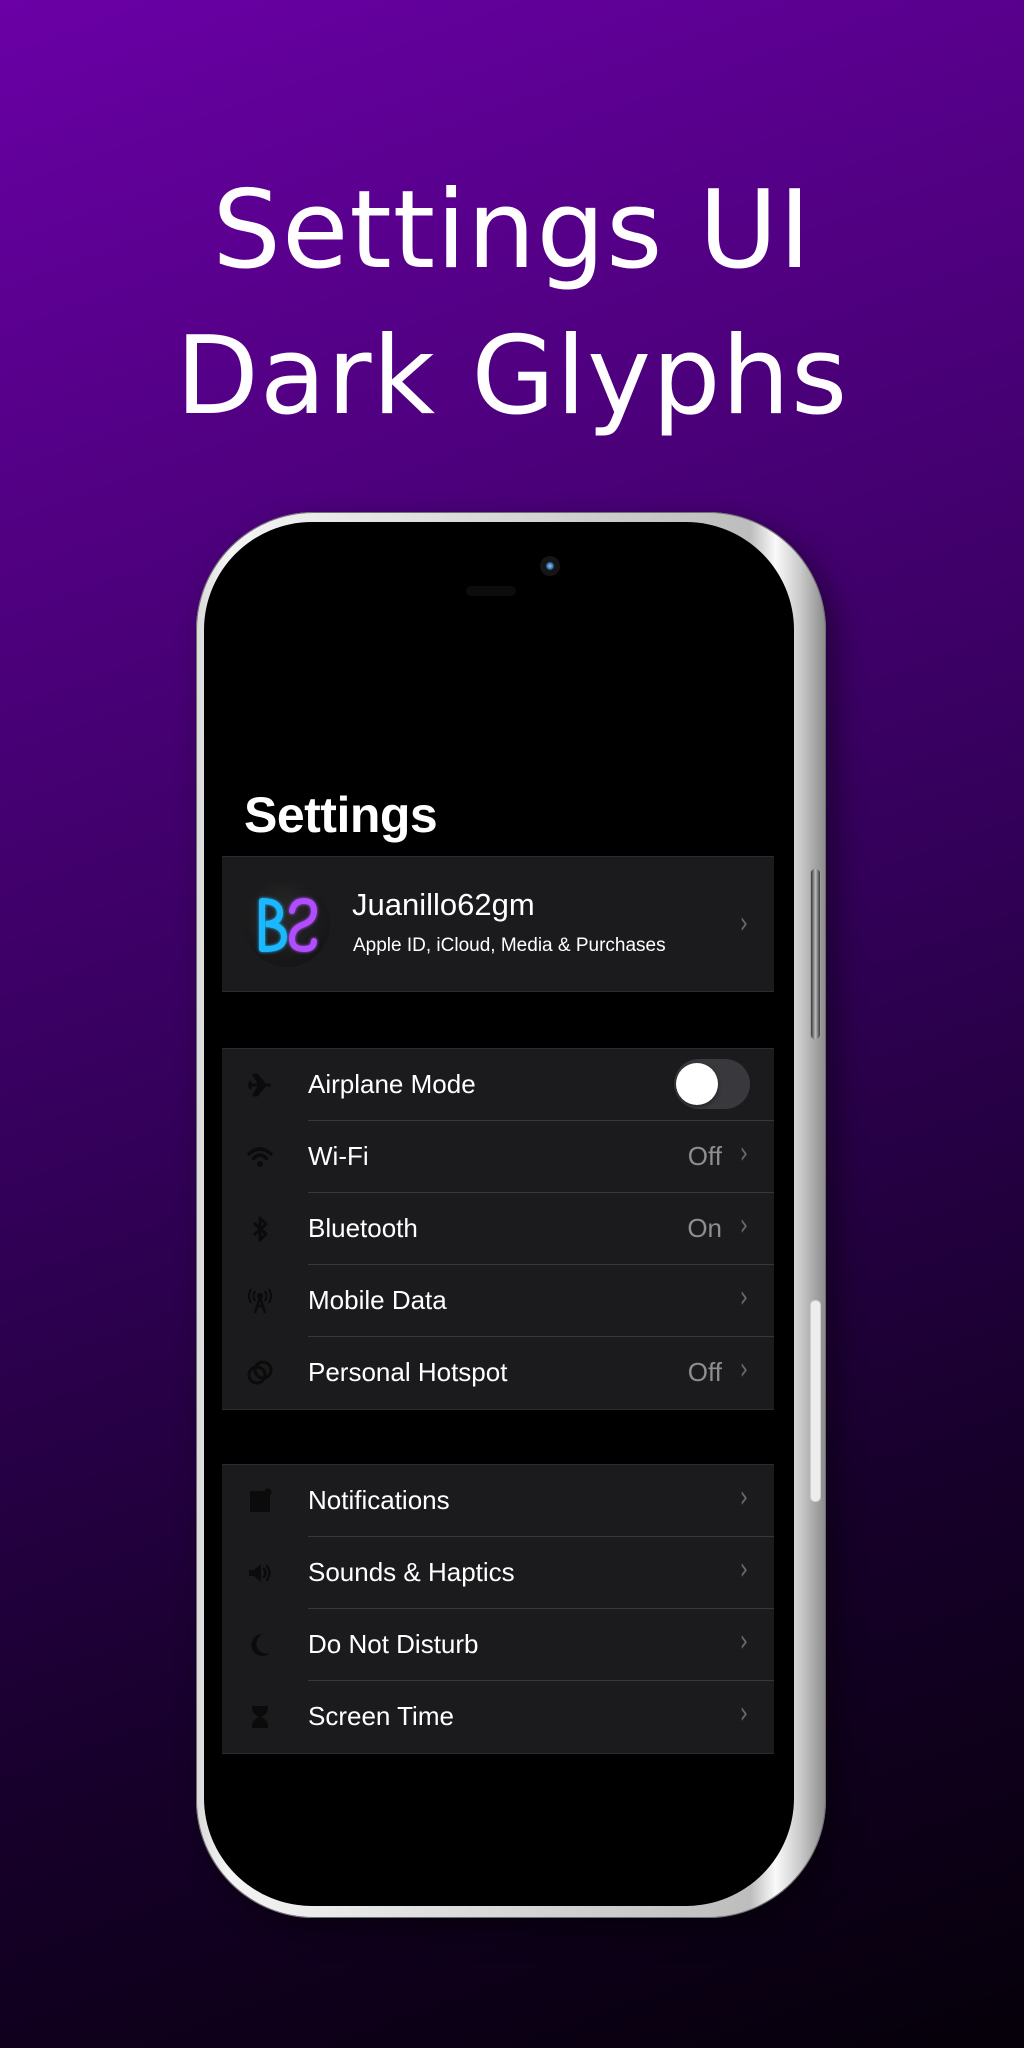 This screenshot has width=1024, height=2048. What do you see at coordinates (509, 945) in the screenshot?
I see `profile-subtitle: Apple ID, iCloud, Media & Purchases` at bounding box center [509, 945].